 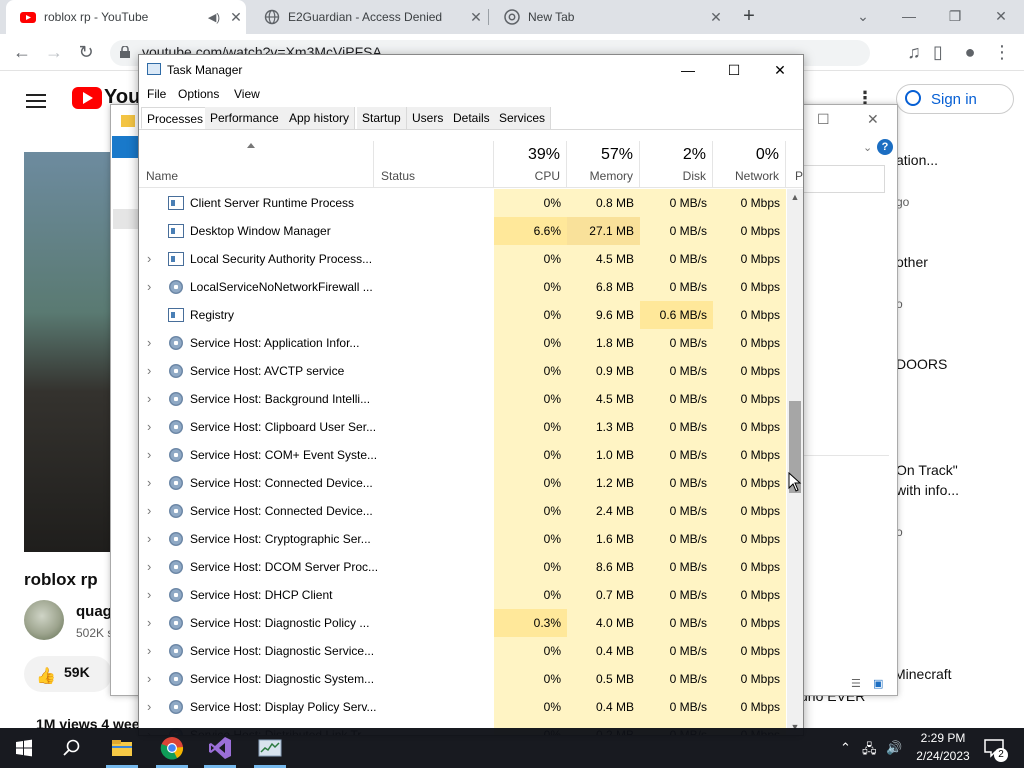 I want to click on network-icon: 🖧, so click(x=869, y=751).